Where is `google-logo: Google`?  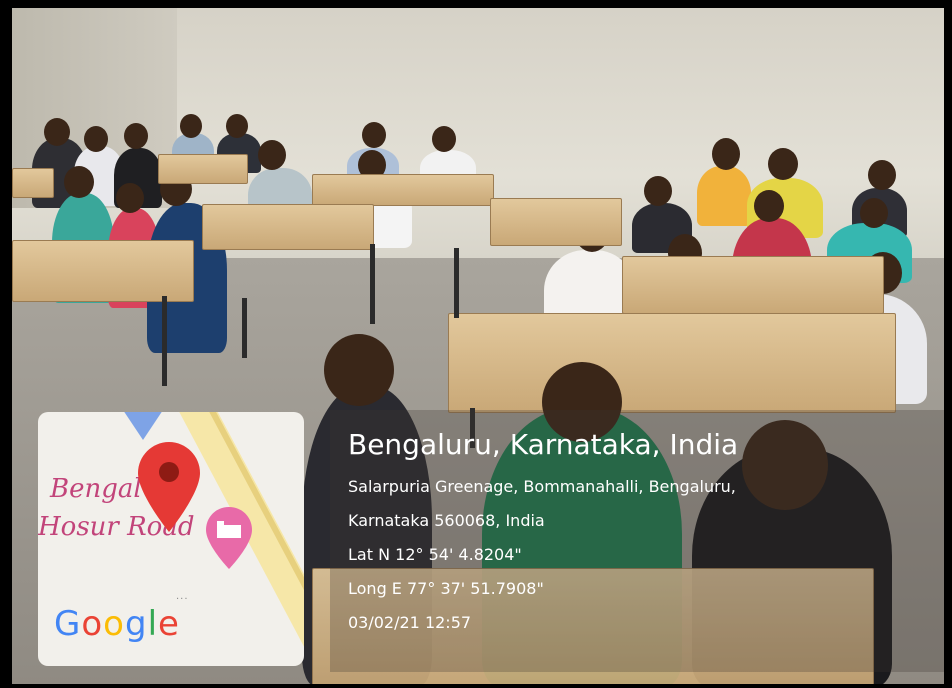
google-logo: Google is located at coordinates (117, 624).